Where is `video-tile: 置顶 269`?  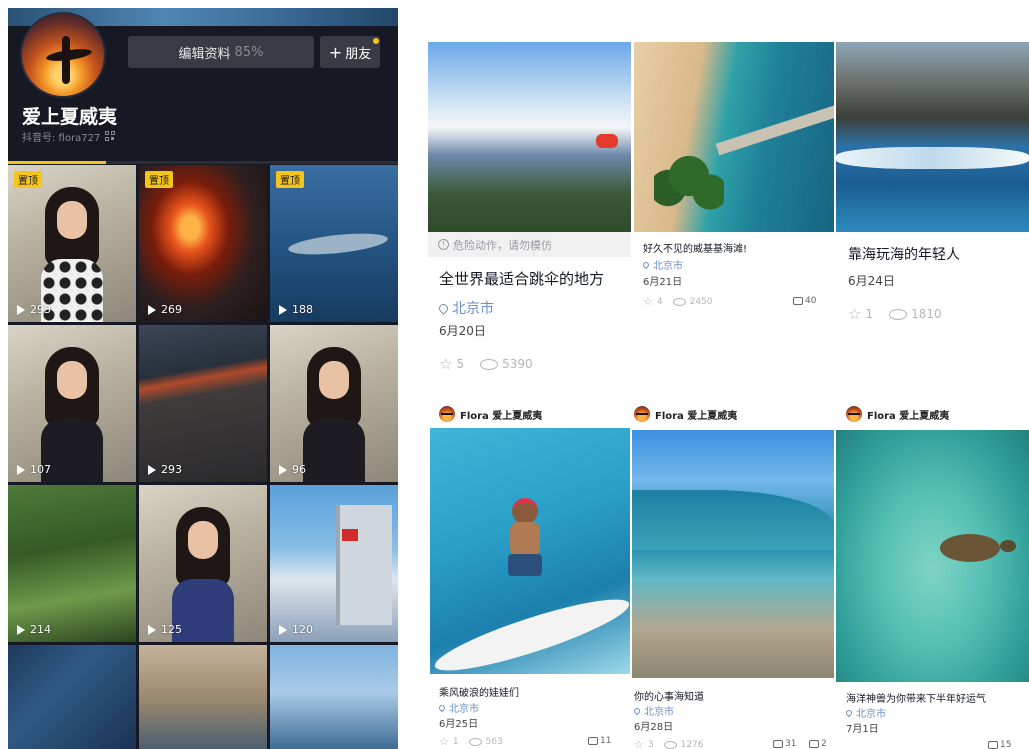
video-tile: 置顶 269 is located at coordinates (203, 243).